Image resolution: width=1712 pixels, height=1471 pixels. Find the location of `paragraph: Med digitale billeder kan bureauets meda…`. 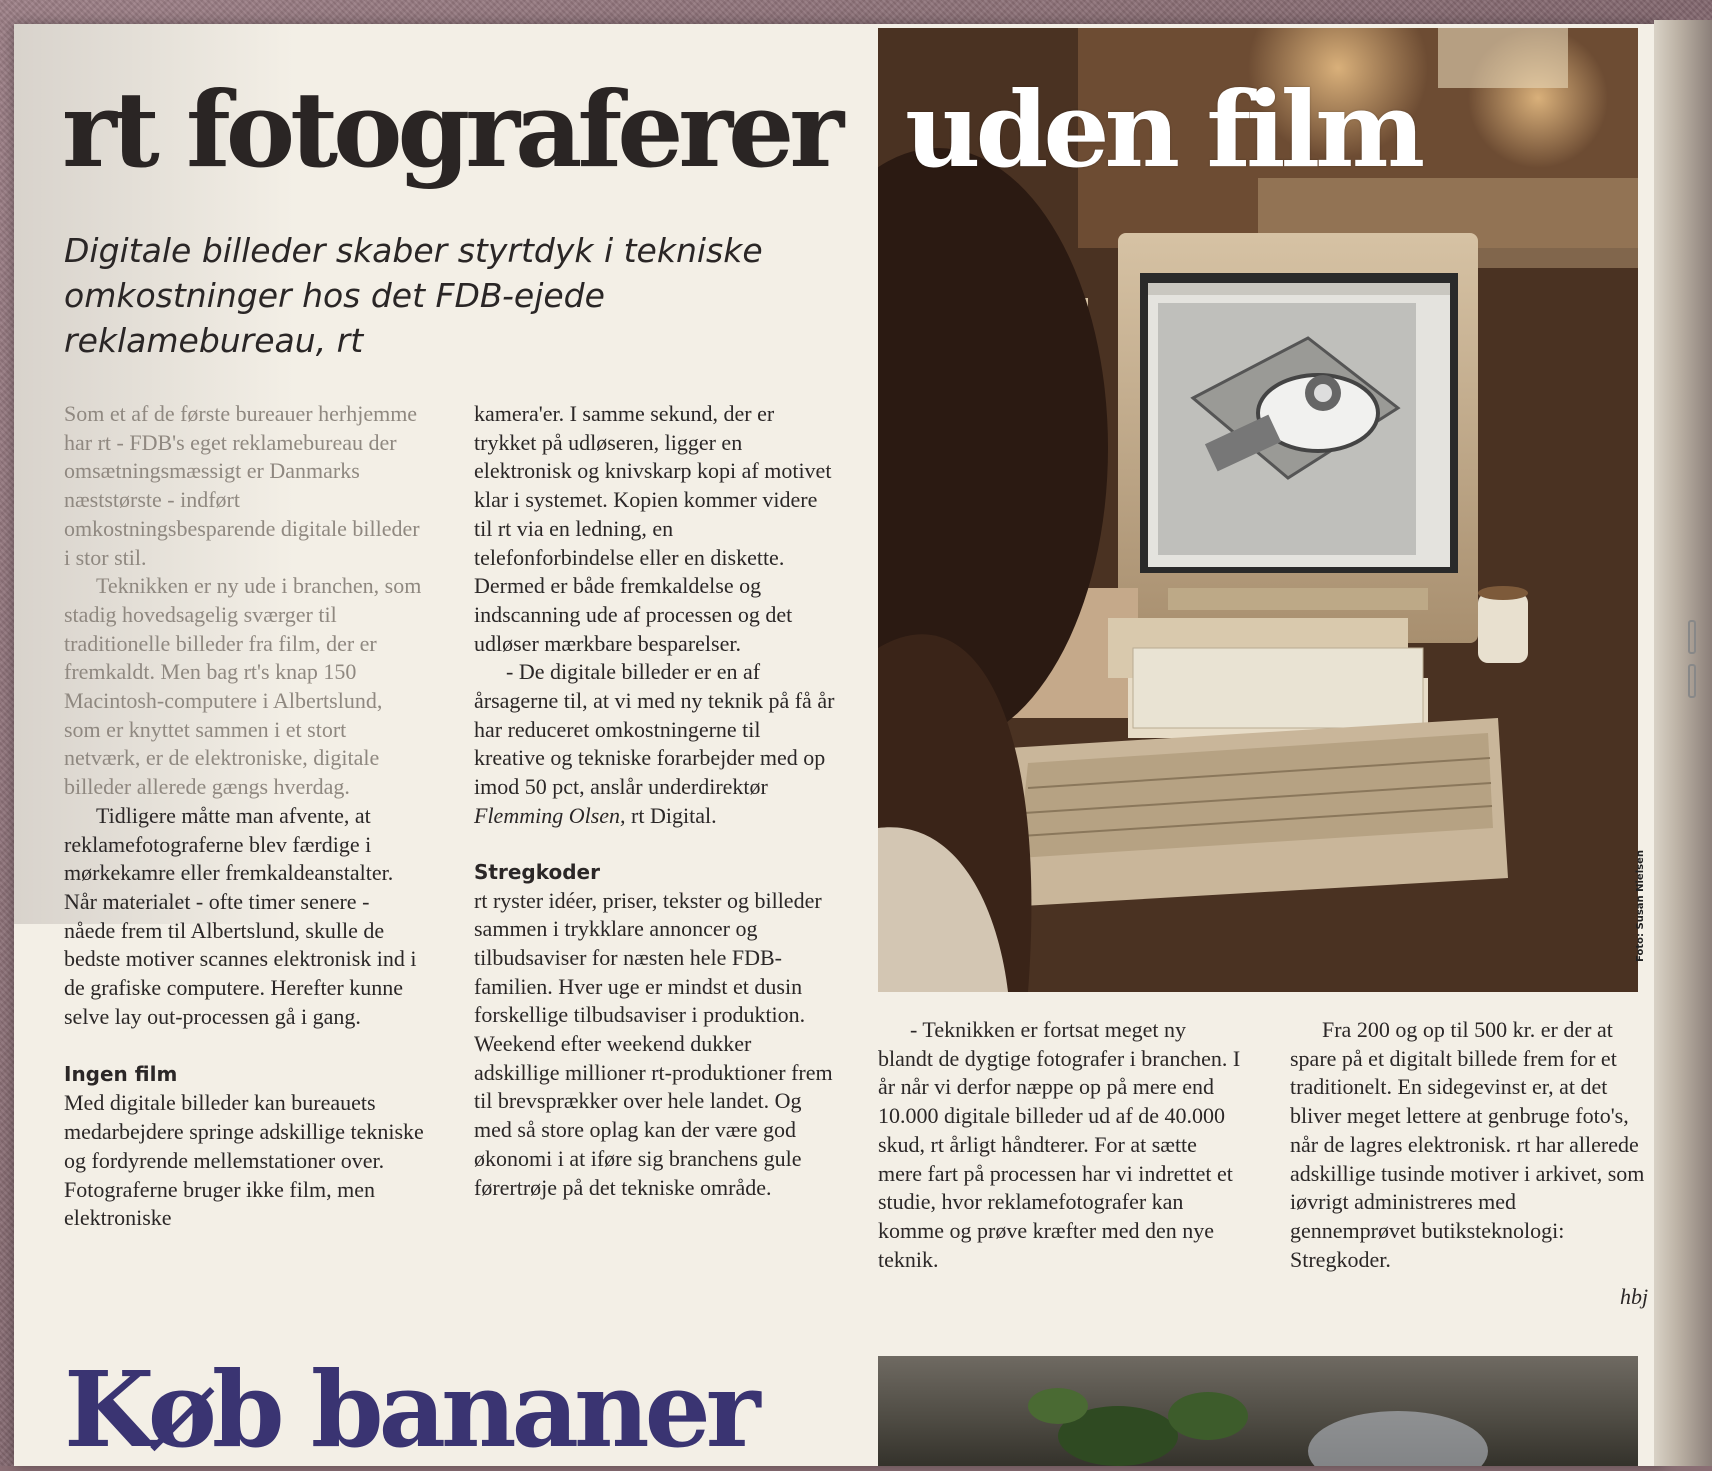

paragraph: Med digitale billeder kan bureauets meda… is located at coordinates (244, 1160).